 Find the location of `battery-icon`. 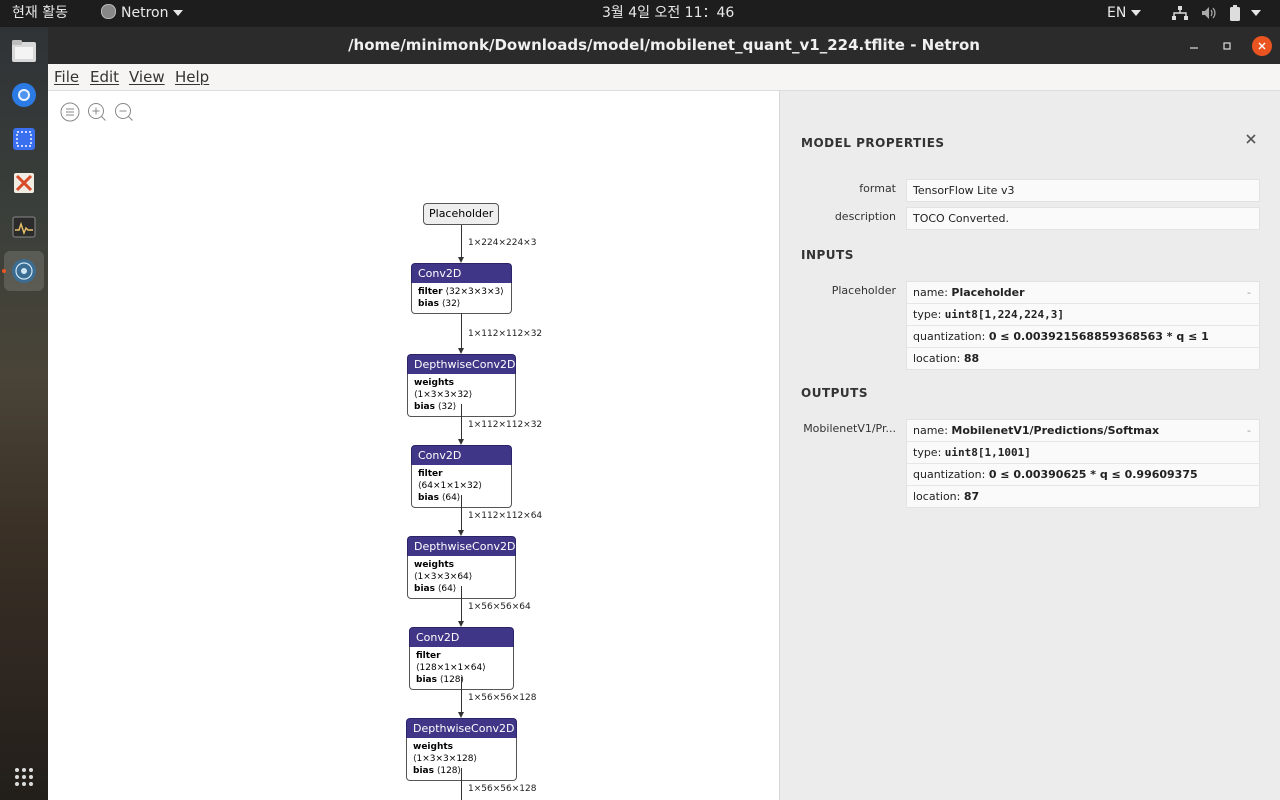

battery-icon is located at coordinates (1235, 13).